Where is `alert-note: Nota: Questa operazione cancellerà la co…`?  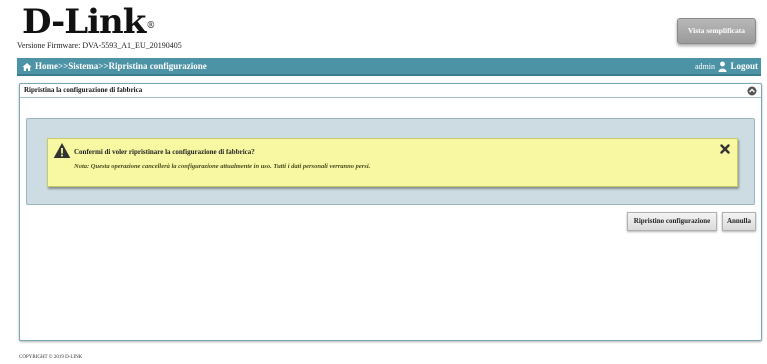
alert-note: Nota: Questa operazione cancellerà la co… is located at coordinates (222, 166).